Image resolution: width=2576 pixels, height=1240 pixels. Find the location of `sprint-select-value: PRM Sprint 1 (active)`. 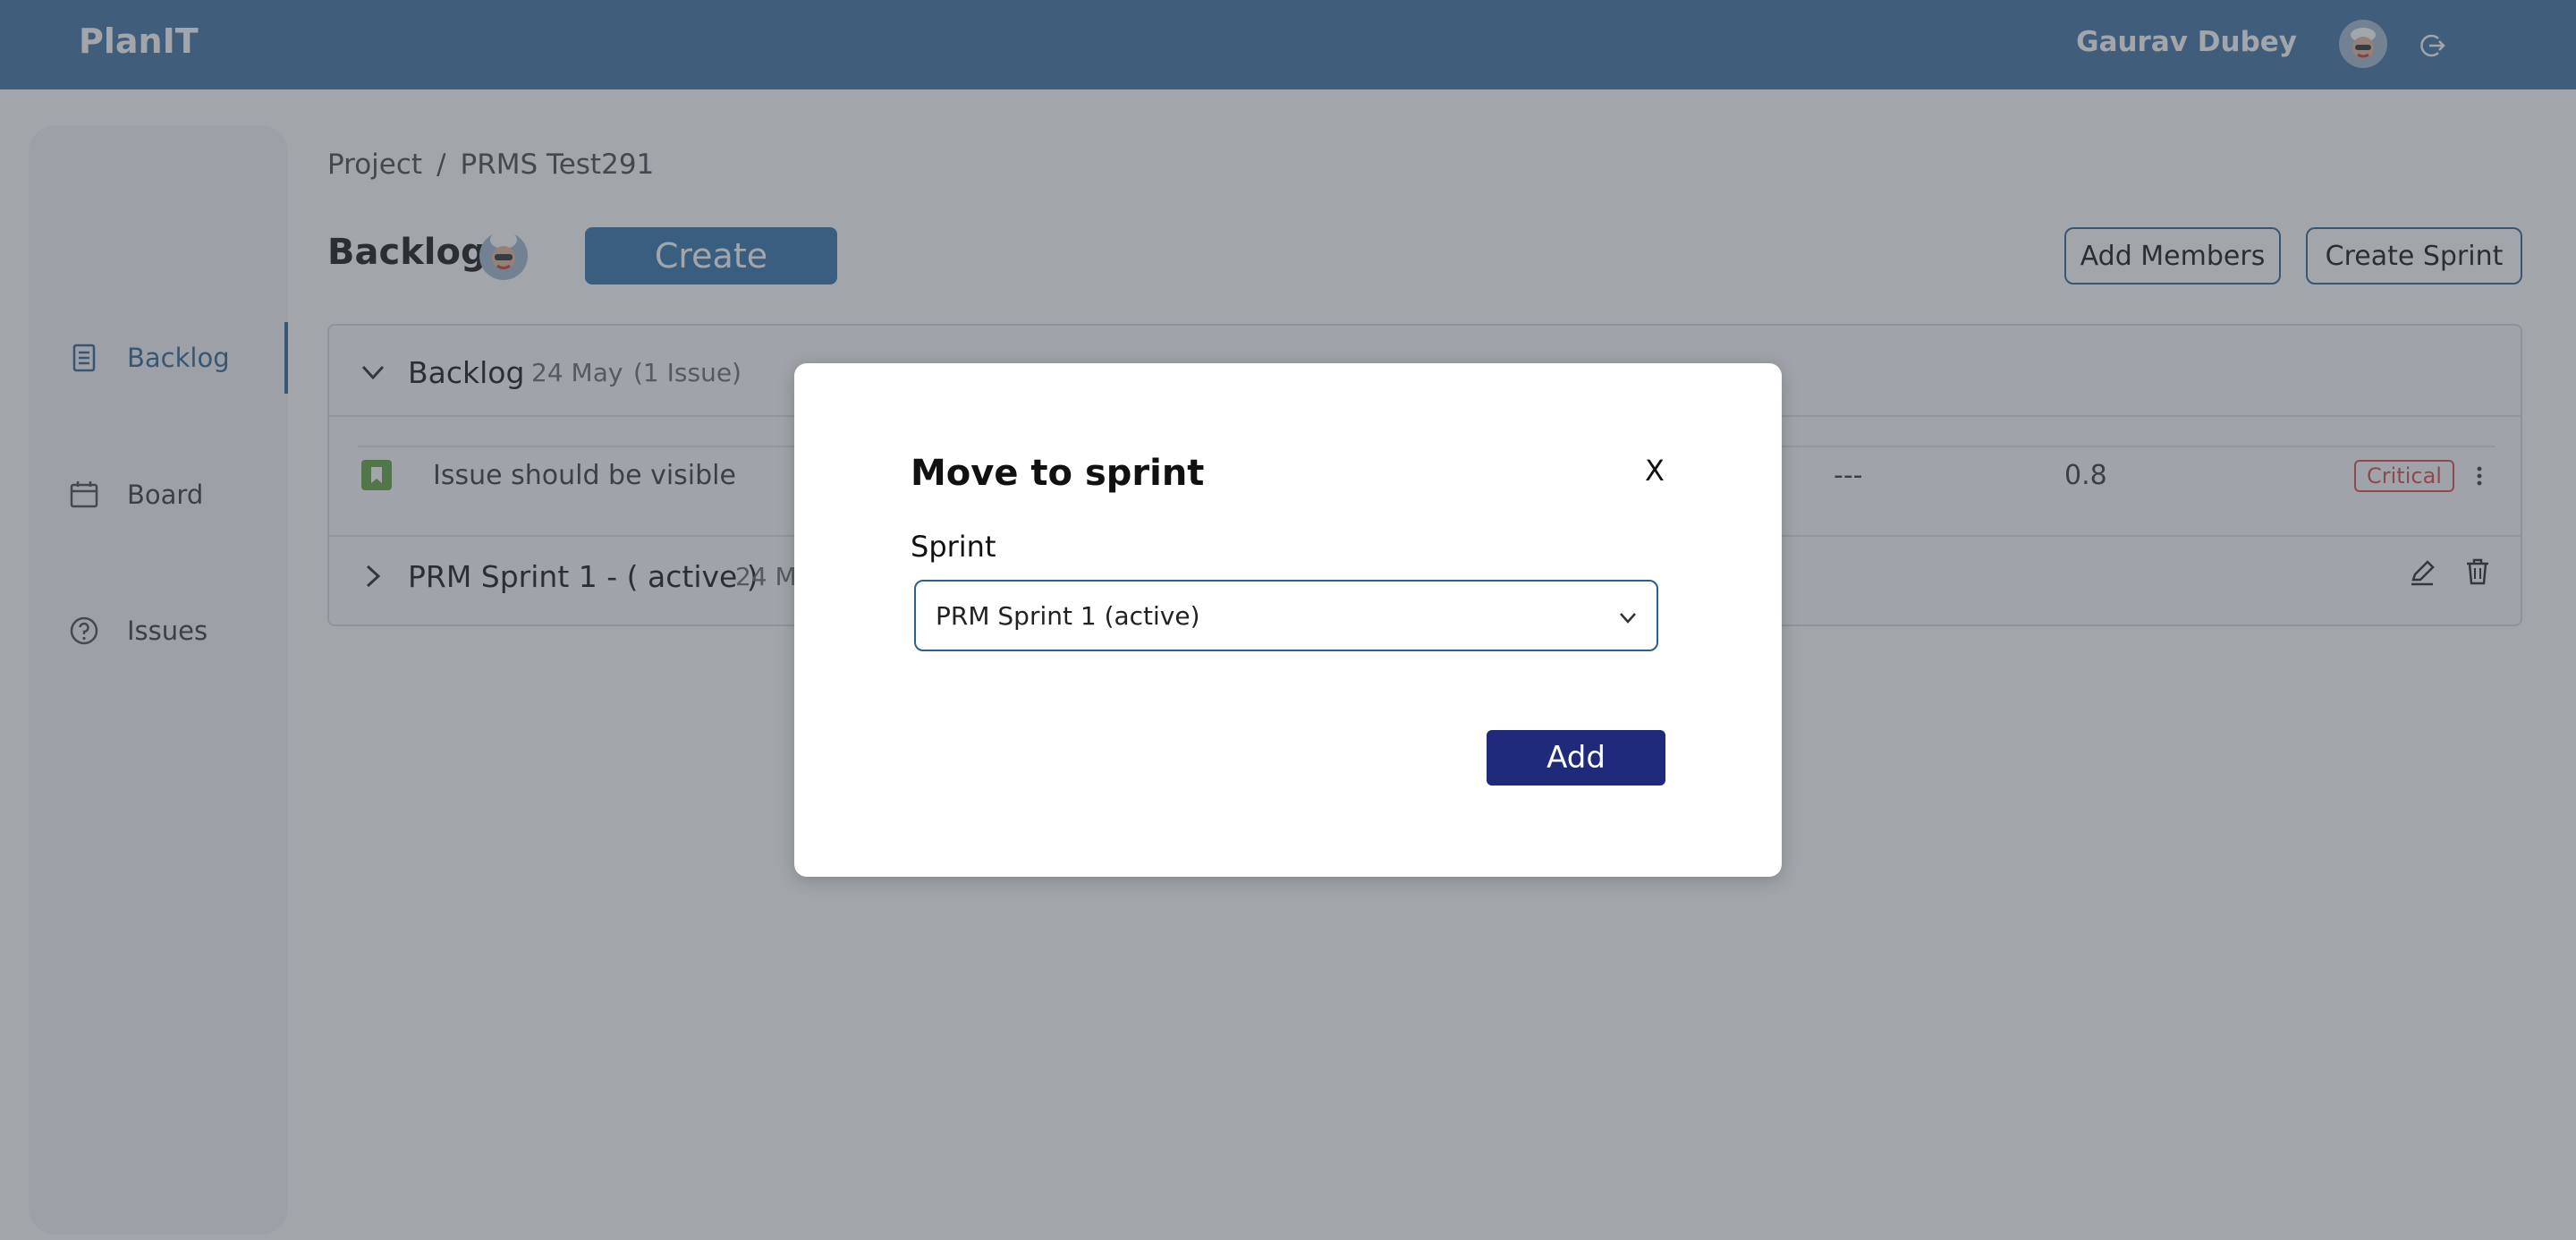

sprint-select-value: PRM Sprint 1 (active) is located at coordinates (1068, 615).